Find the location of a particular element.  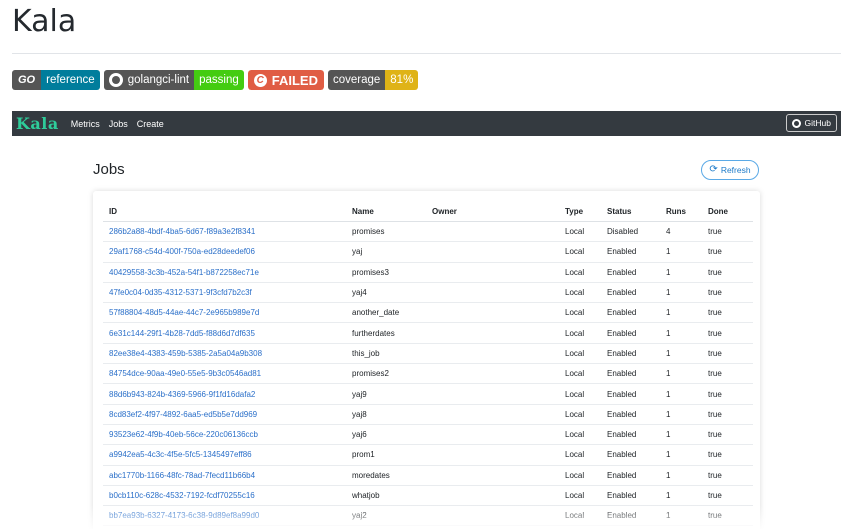

column-header-owner: Owner is located at coordinates (492, 211).